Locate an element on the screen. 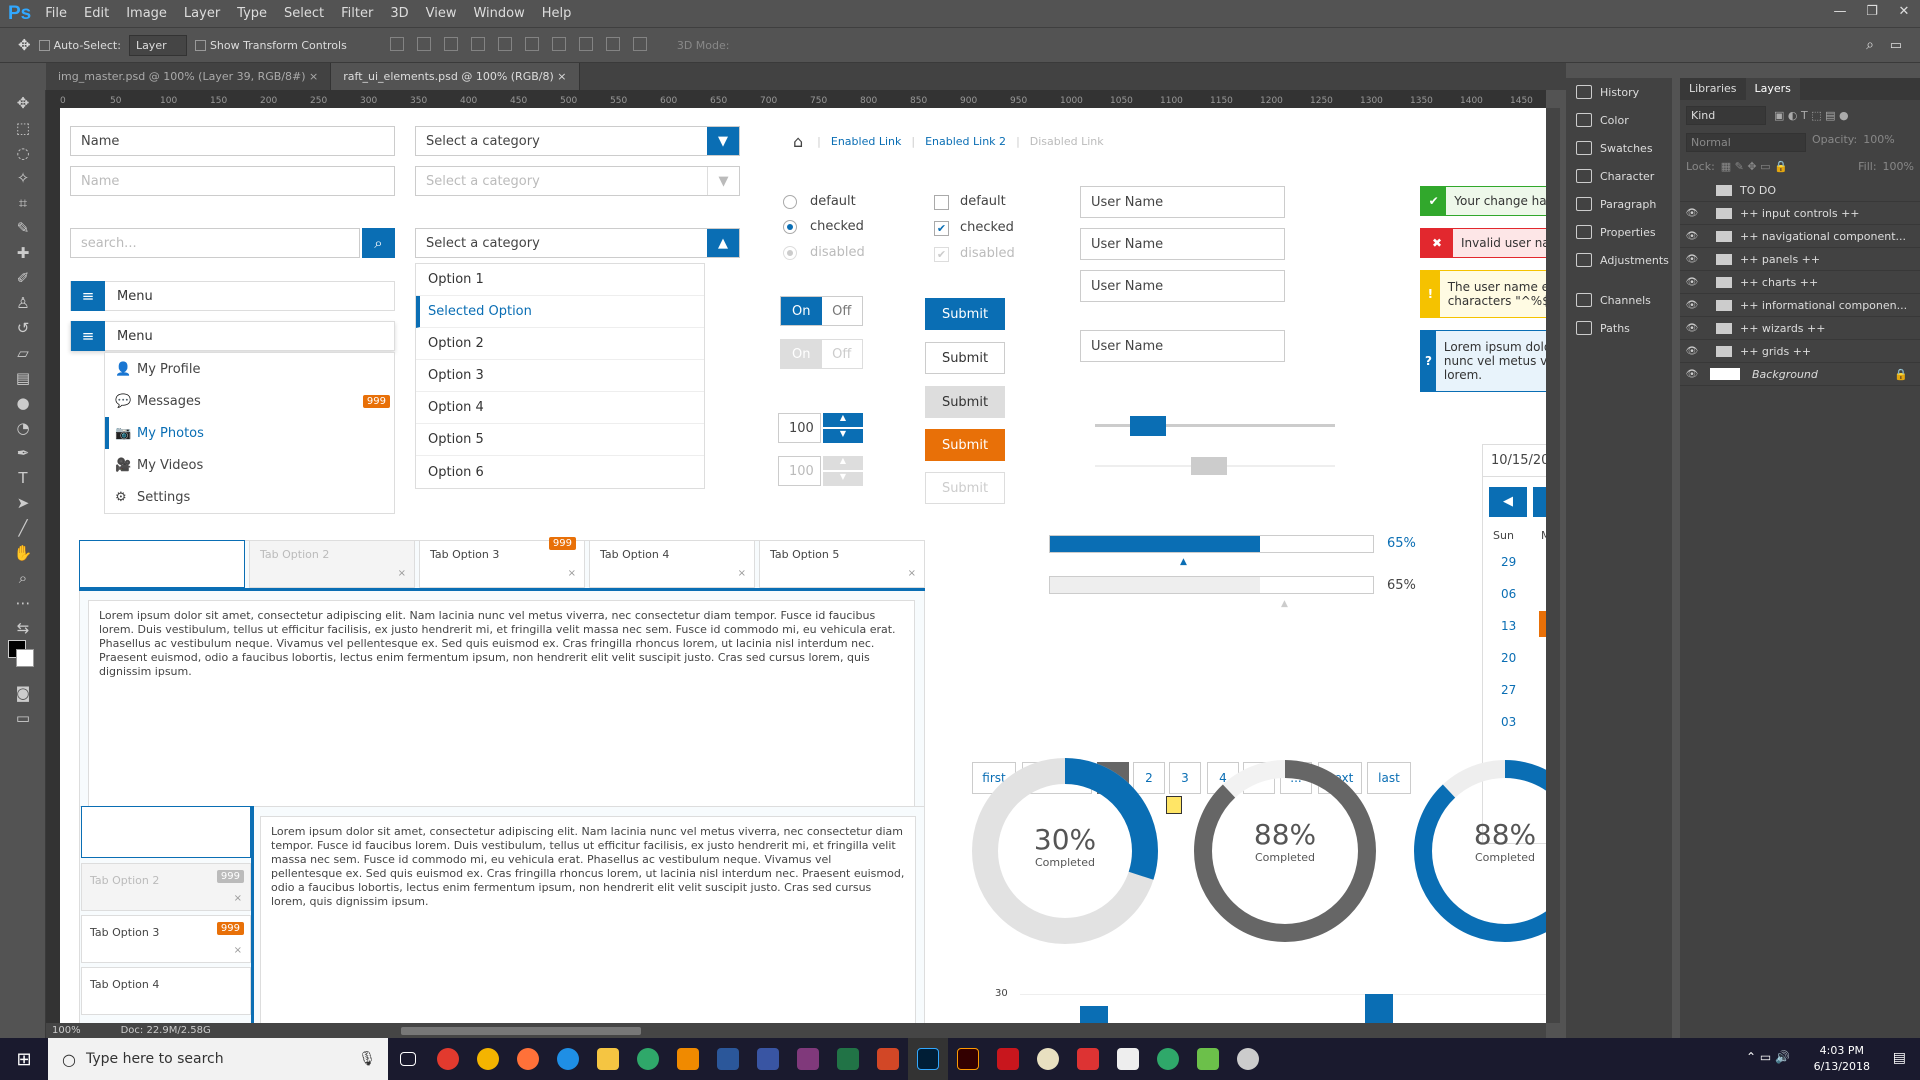  brush-tool-icon: ✐ is located at coordinates (23, 277).